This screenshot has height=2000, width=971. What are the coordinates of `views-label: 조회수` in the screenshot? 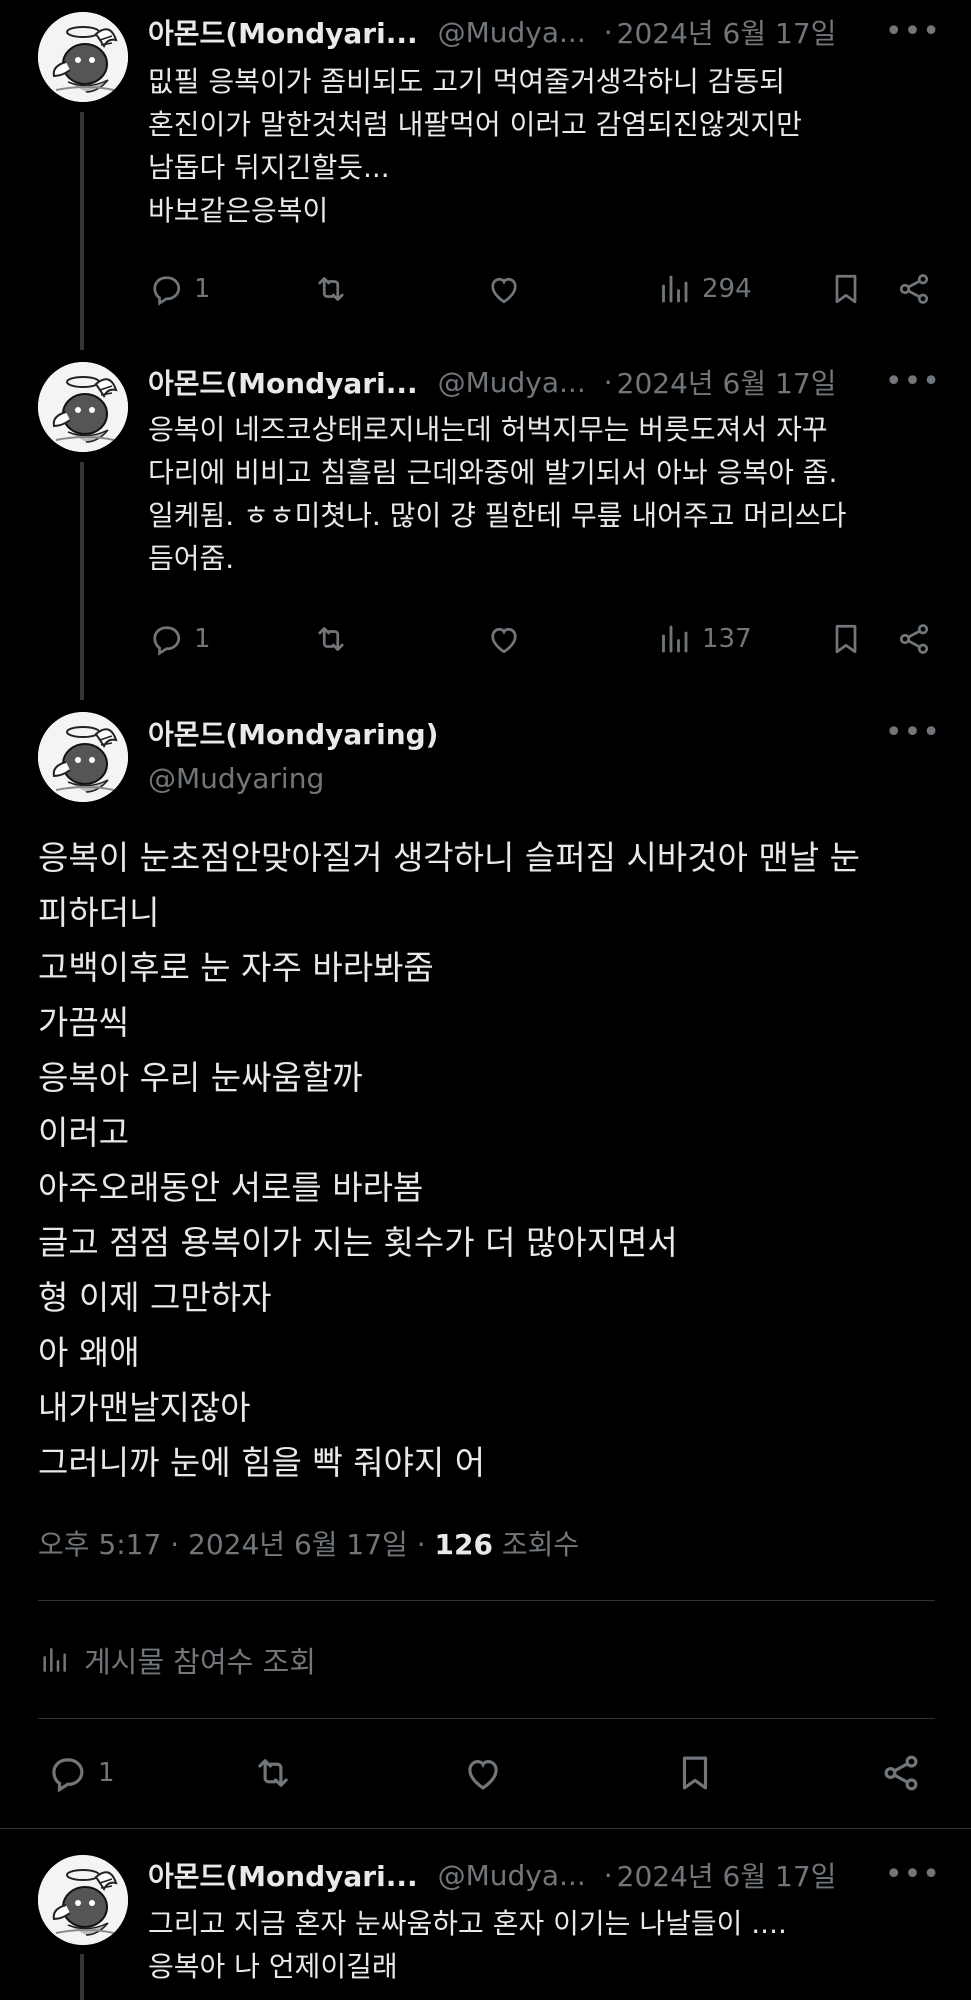 It's located at (540, 1544).